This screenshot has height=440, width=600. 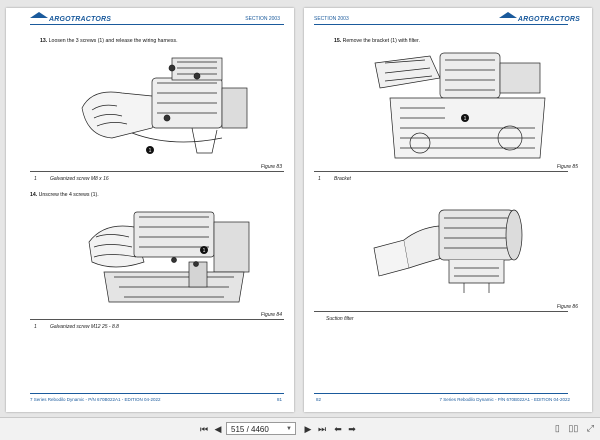 I want to click on figure-83-image: 1, so click(x=162, y=104).